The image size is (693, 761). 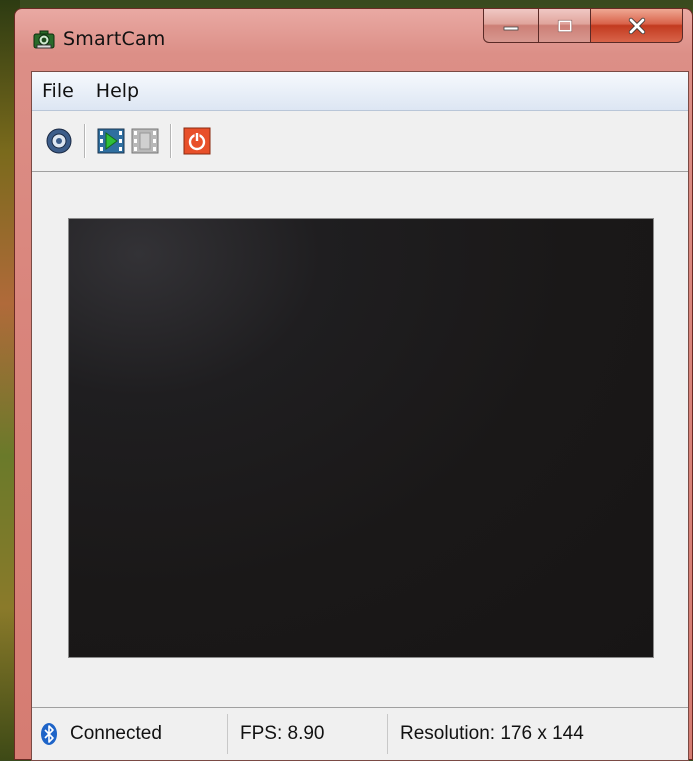 I want to click on bluetooth-icon, so click(x=49, y=734).